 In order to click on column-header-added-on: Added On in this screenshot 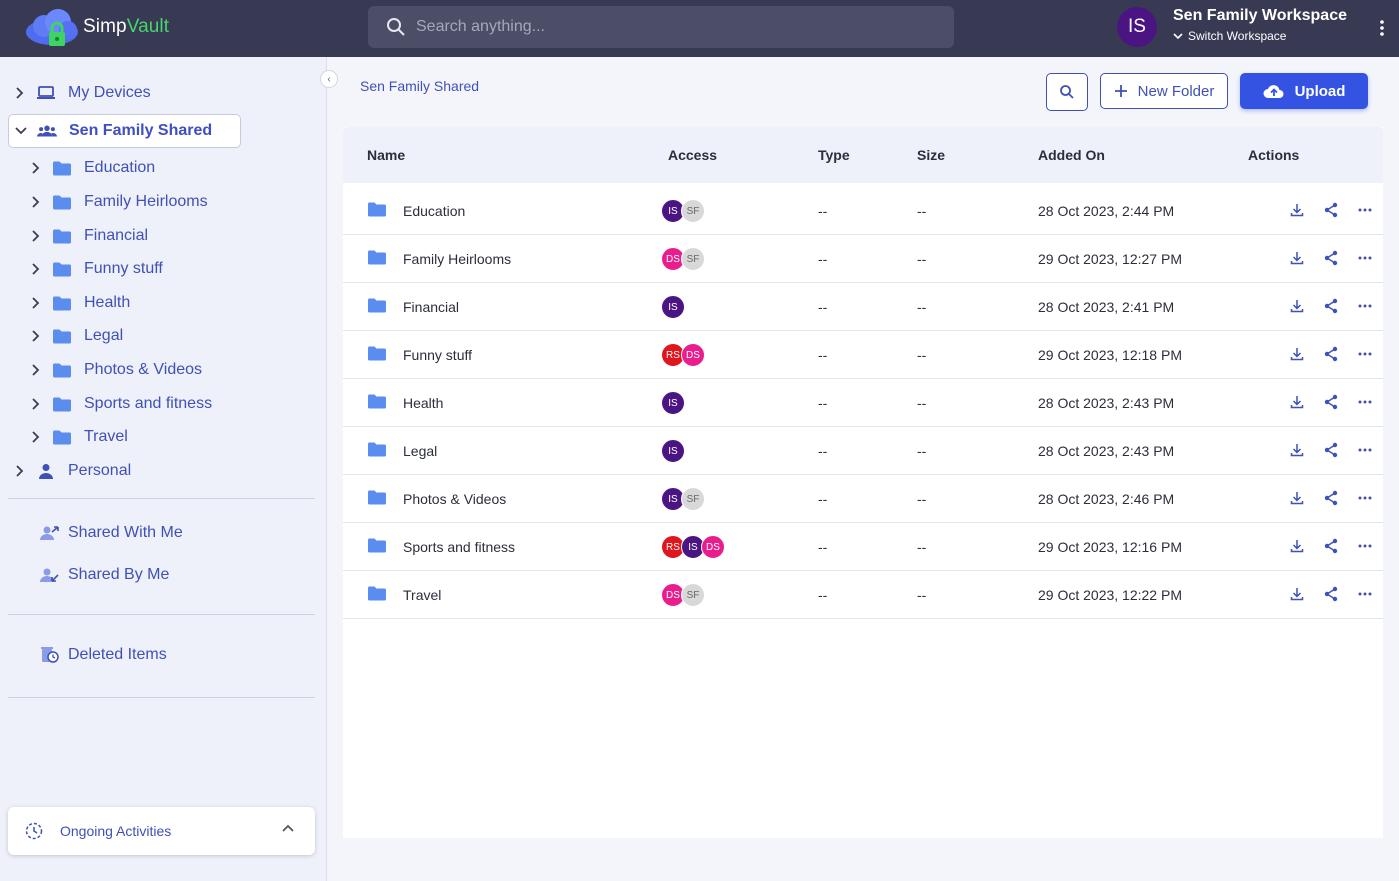, I will do `click(1071, 155)`.